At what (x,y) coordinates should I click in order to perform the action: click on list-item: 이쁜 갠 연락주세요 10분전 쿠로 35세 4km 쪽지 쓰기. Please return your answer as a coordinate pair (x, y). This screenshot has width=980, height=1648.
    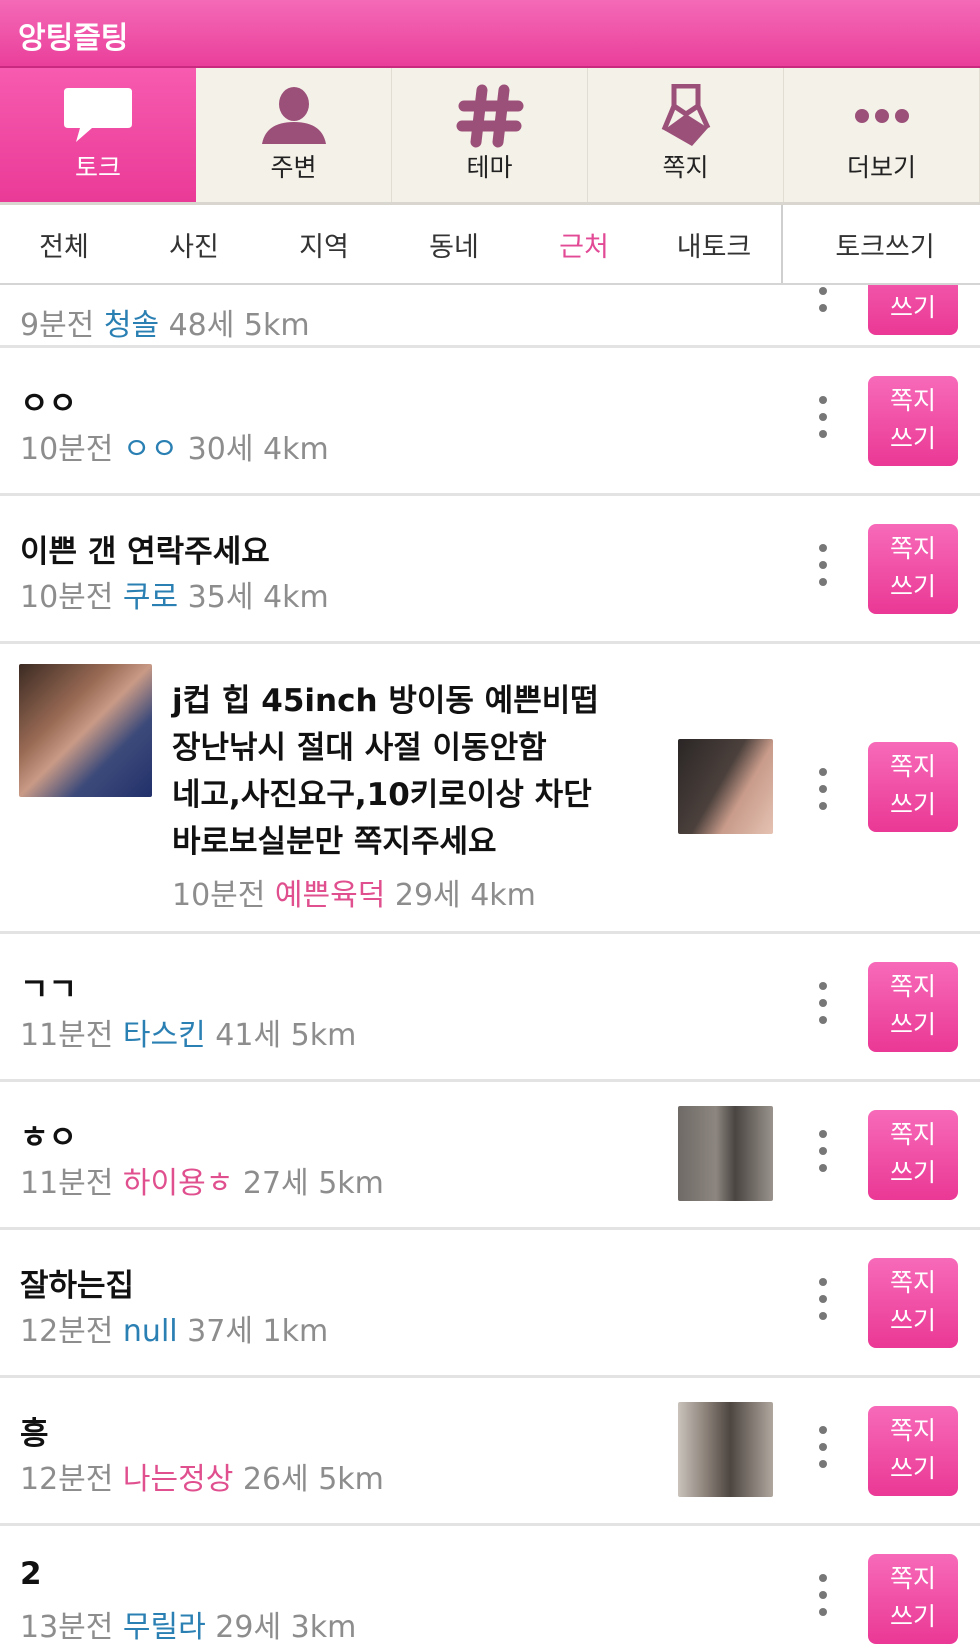
    Looking at the image, I should click on (490, 570).